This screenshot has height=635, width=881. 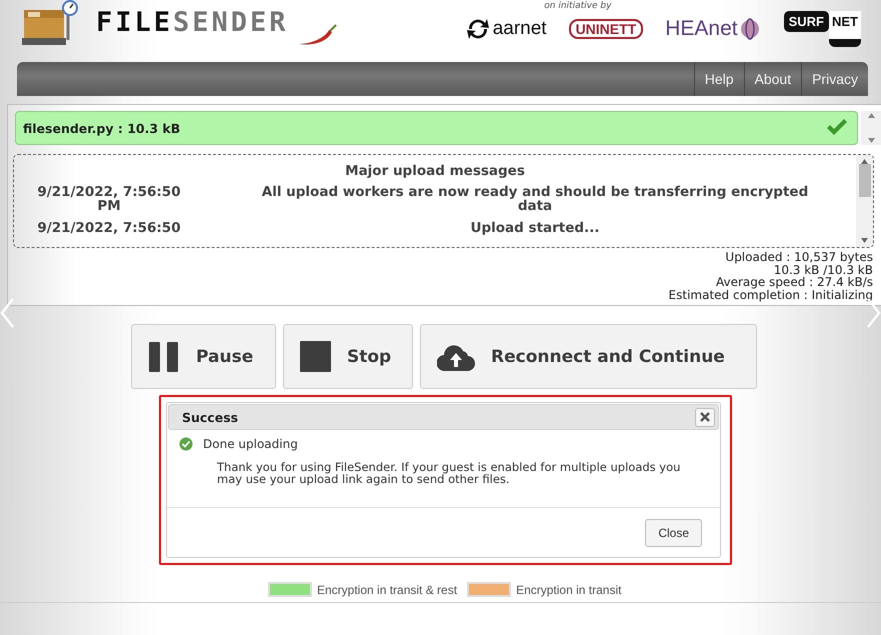 What do you see at coordinates (101, 128) in the screenshot?
I see `file-name: filesender.py : 10.3 kB` at bounding box center [101, 128].